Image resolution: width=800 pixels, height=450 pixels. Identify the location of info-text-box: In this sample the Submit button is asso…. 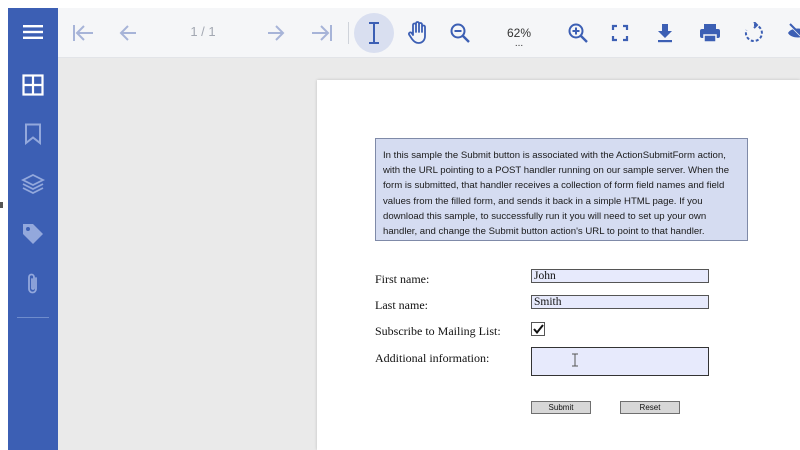
(561, 189).